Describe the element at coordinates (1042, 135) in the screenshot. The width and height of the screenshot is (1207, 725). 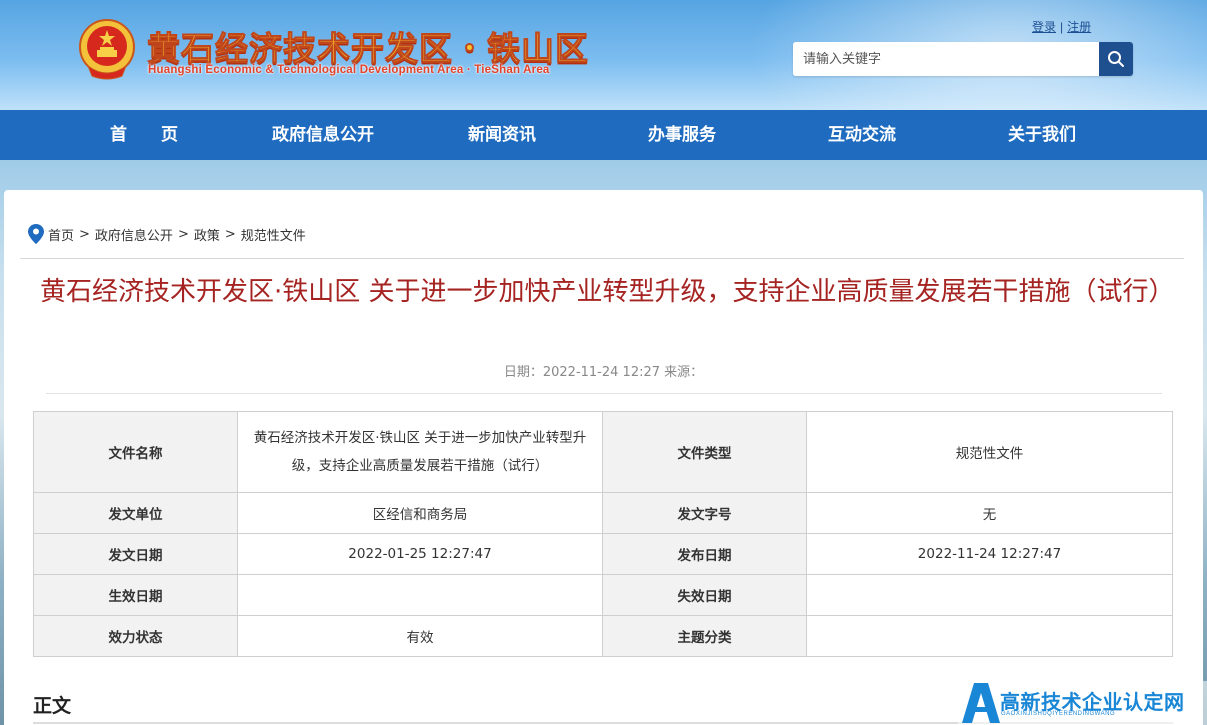
I see `nav-item-about: 关于我们` at that location.